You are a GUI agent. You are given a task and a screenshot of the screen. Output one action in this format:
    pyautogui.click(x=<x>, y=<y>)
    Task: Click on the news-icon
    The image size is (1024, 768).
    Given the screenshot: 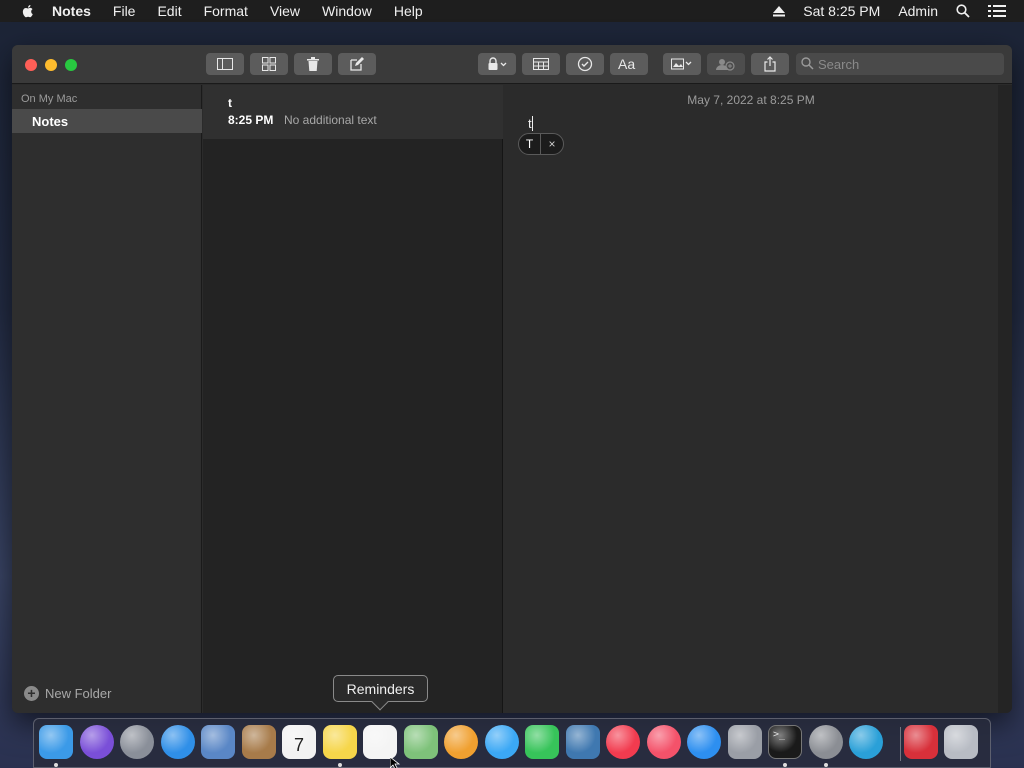 What is the action you would take?
    pyautogui.click(x=623, y=742)
    